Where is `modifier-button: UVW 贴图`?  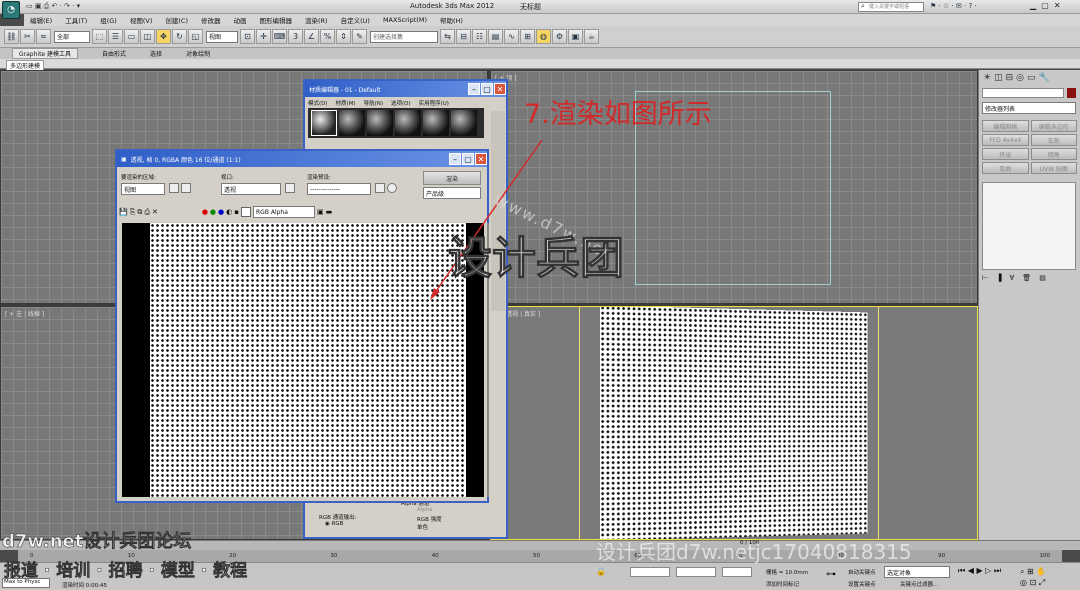
modifier-button: UVW 贴图 is located at coordinates (1053, 168).